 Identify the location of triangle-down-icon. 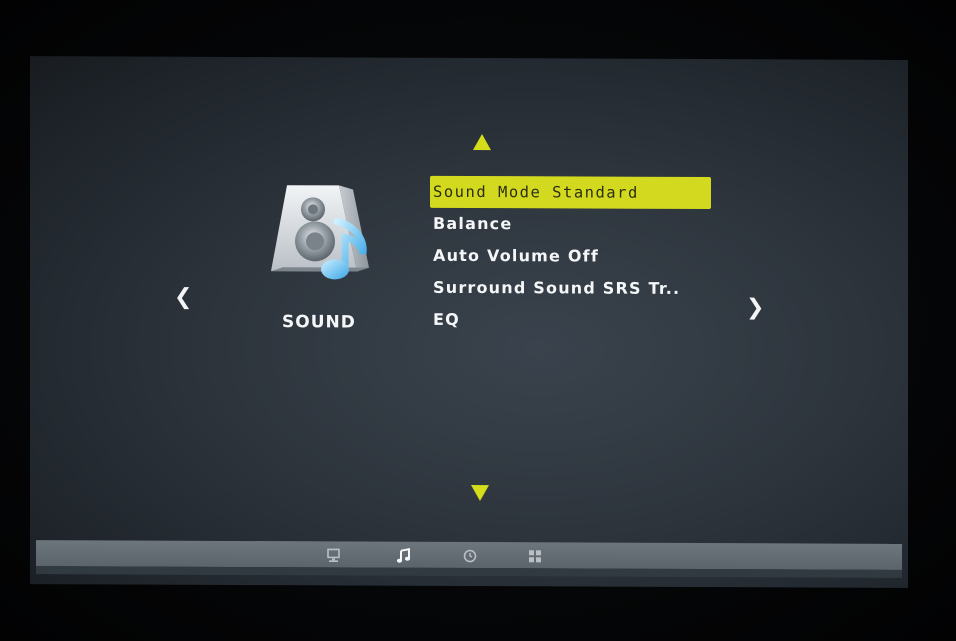
(480, 493).